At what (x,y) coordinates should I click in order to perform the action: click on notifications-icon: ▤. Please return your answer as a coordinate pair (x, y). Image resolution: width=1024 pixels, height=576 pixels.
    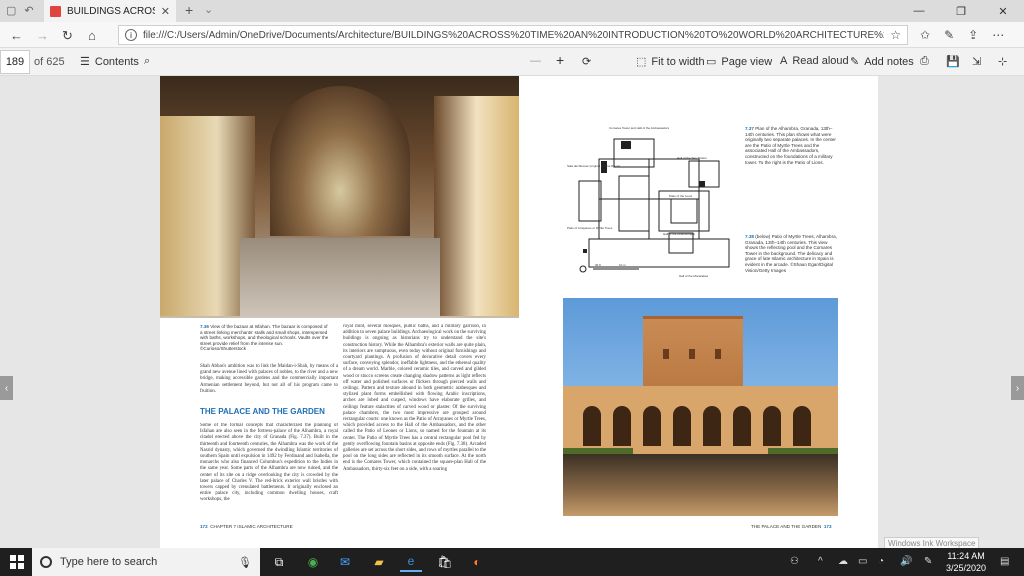
    Looking at the image, I should click on (1004, 561).